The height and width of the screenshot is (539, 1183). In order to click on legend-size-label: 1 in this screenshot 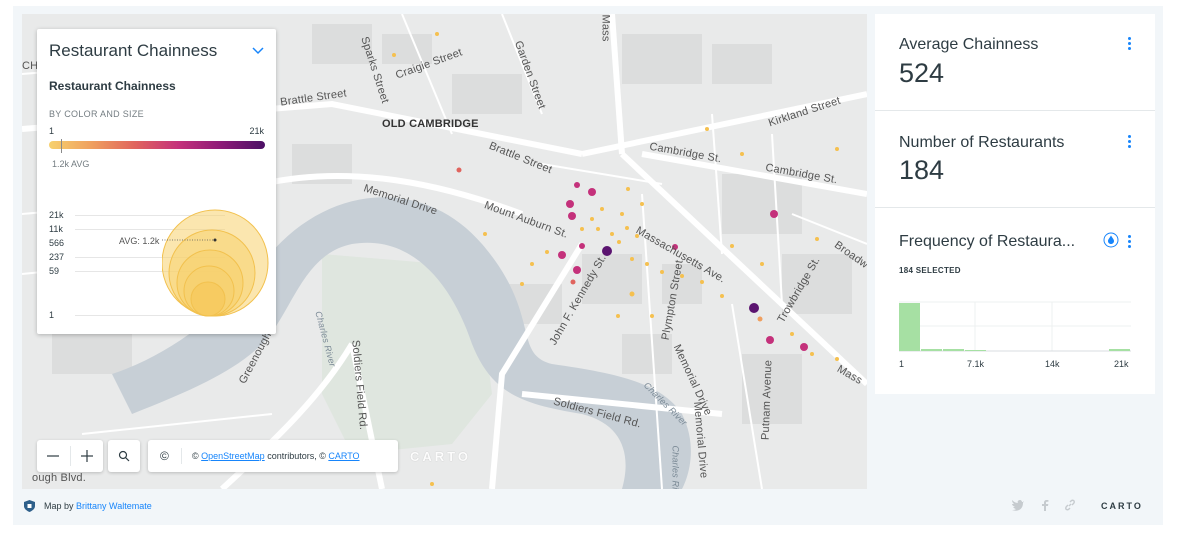, I will do `click(52, 315)`.